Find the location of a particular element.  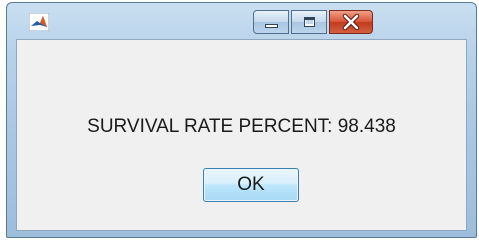

maximize-button is located at coordinates (309, 22).